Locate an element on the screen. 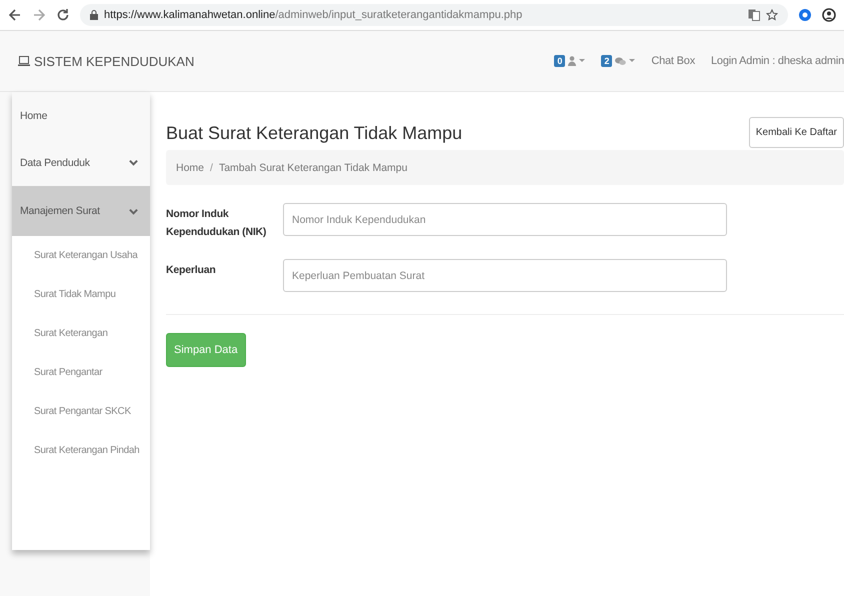 The image size is (844, 596). back-arrow-icon is located at coordinates (15, 15).